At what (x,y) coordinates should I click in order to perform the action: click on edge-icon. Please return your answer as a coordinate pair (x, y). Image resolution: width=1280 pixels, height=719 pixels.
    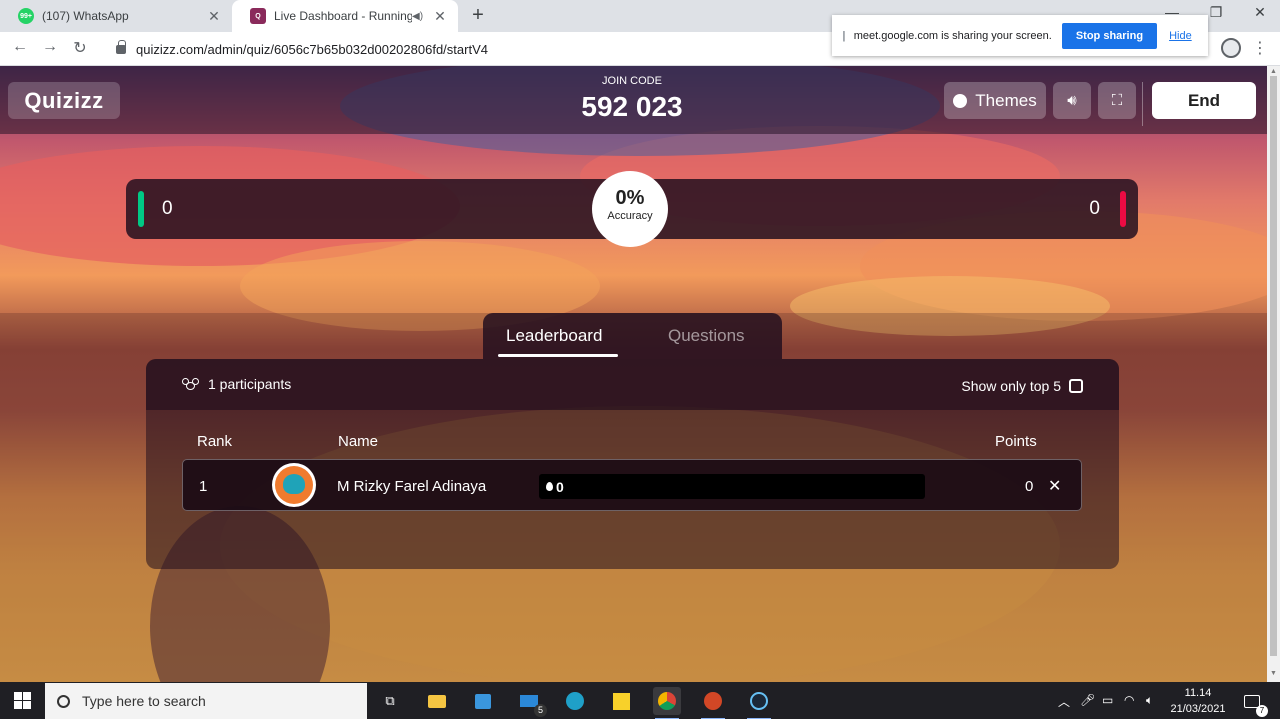
    Looking at the image, I should click on (575, 701).